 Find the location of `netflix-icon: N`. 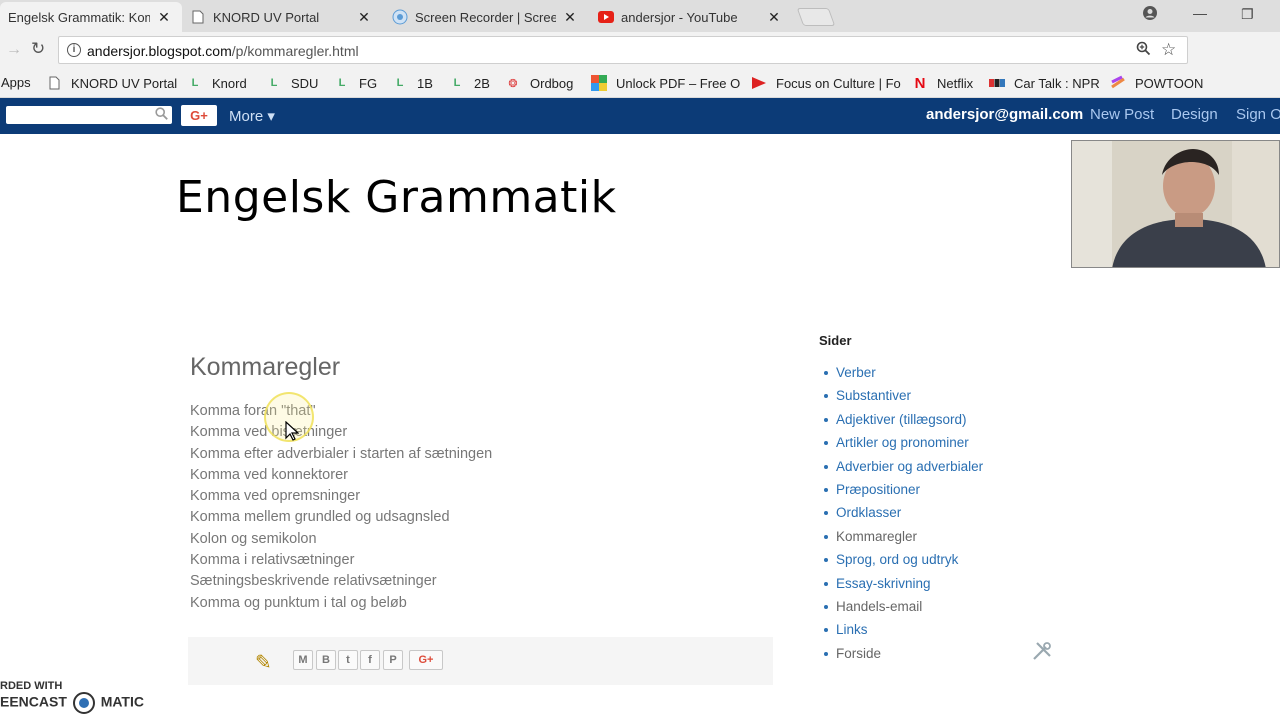

netflix-icon: N is located at coordinates (920, 83).